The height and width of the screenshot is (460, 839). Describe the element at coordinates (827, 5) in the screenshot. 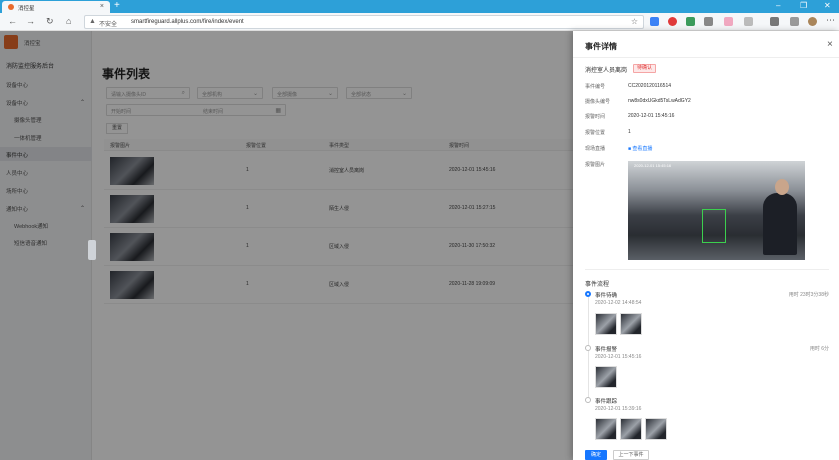

I see `window-close-button: ✕` at that location.